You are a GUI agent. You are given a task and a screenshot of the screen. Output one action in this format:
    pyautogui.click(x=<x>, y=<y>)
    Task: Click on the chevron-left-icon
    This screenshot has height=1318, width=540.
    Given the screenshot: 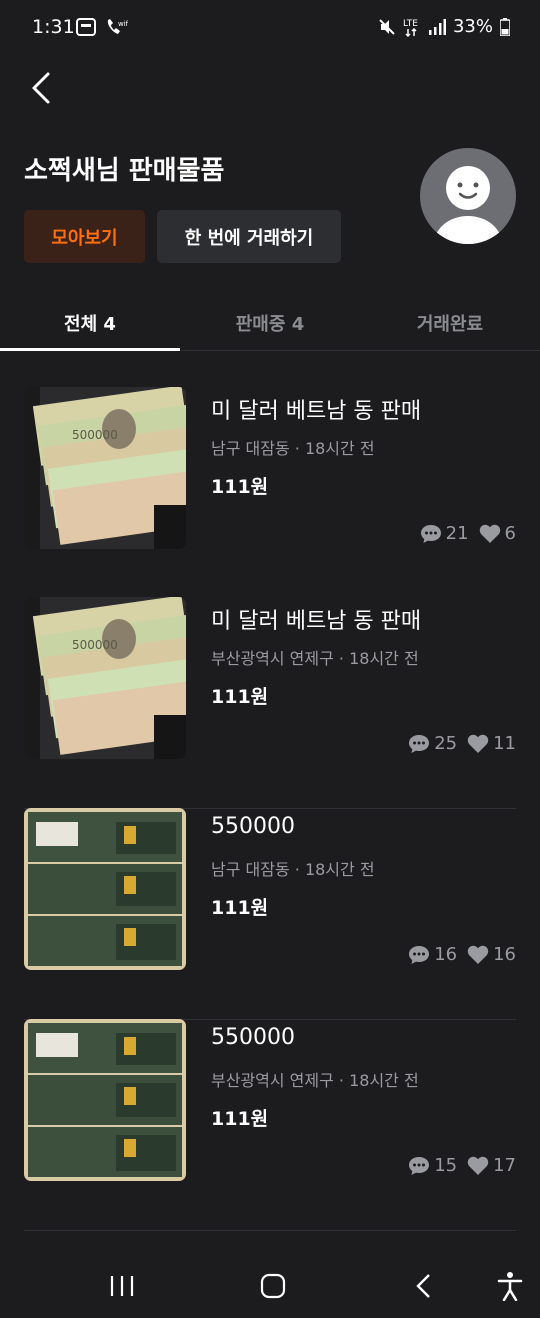 What is the action you would take?
    pyautogui.click(x=41, y=88)
    